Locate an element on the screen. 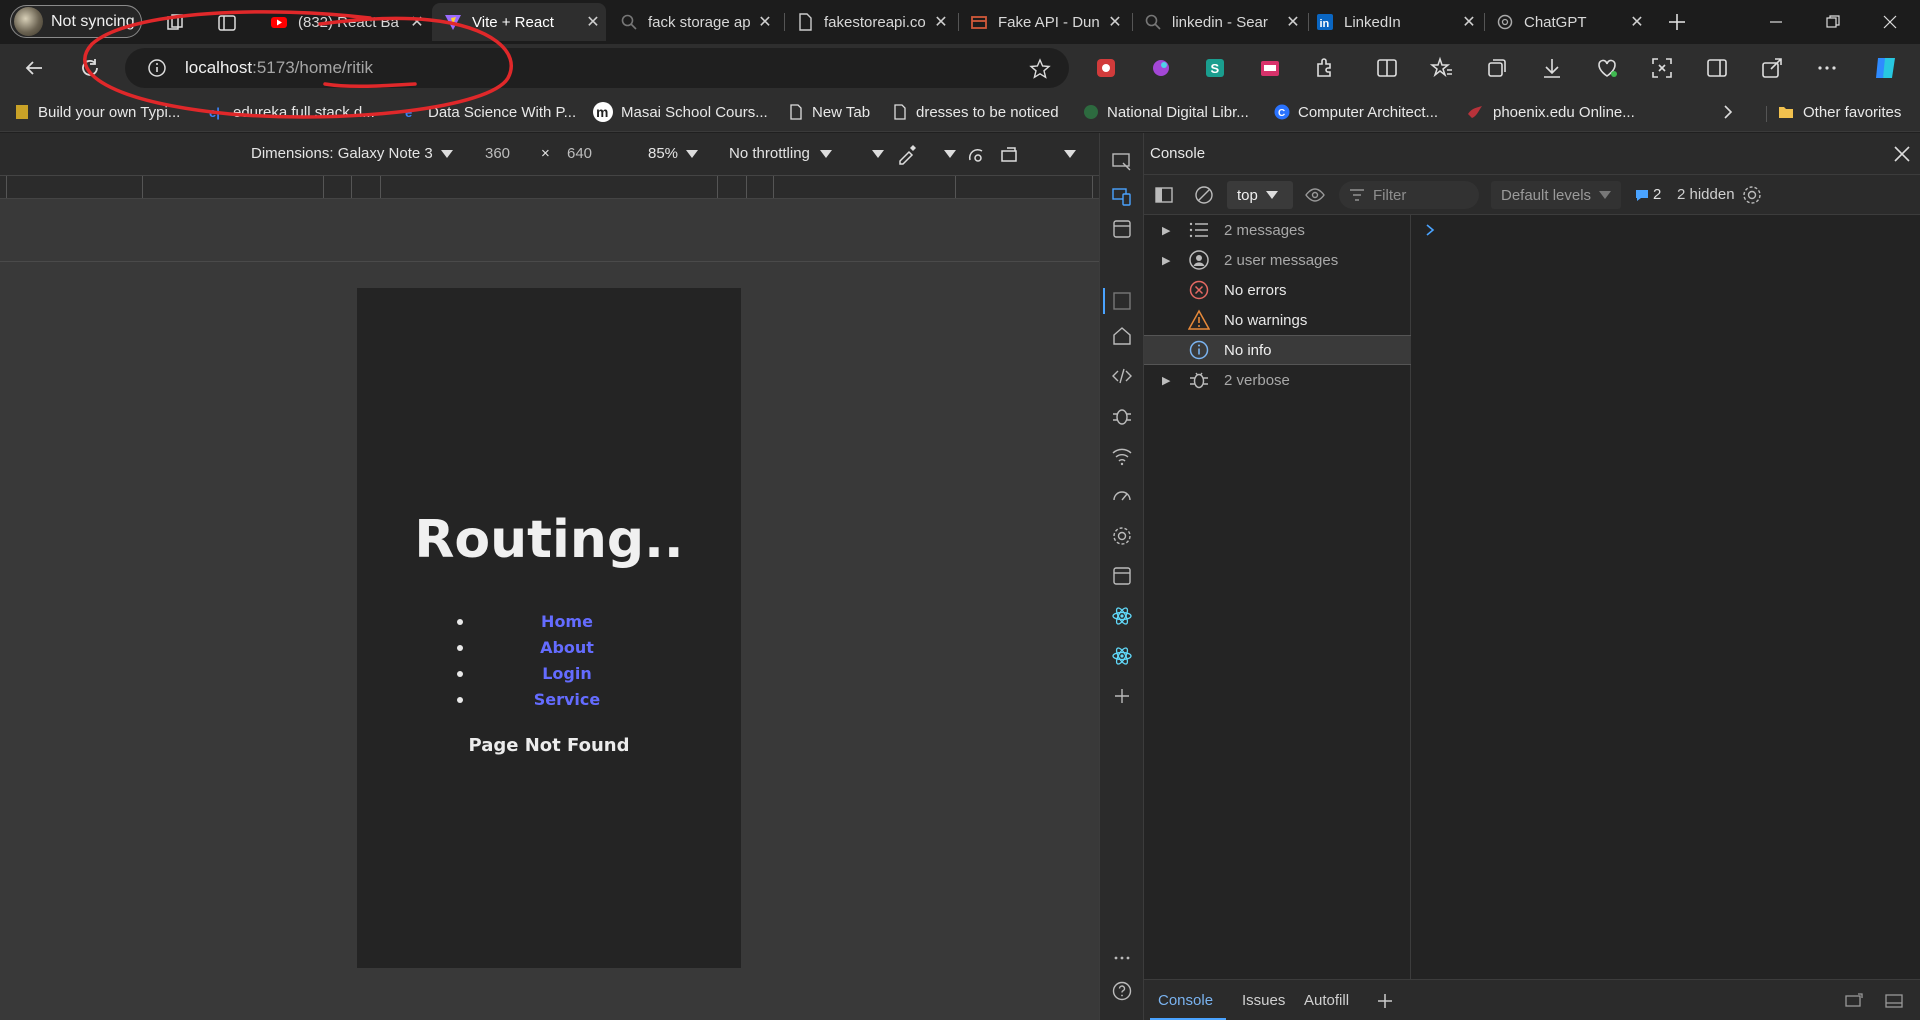  welcome-panel-icon is located at coordinates (1122, 229).